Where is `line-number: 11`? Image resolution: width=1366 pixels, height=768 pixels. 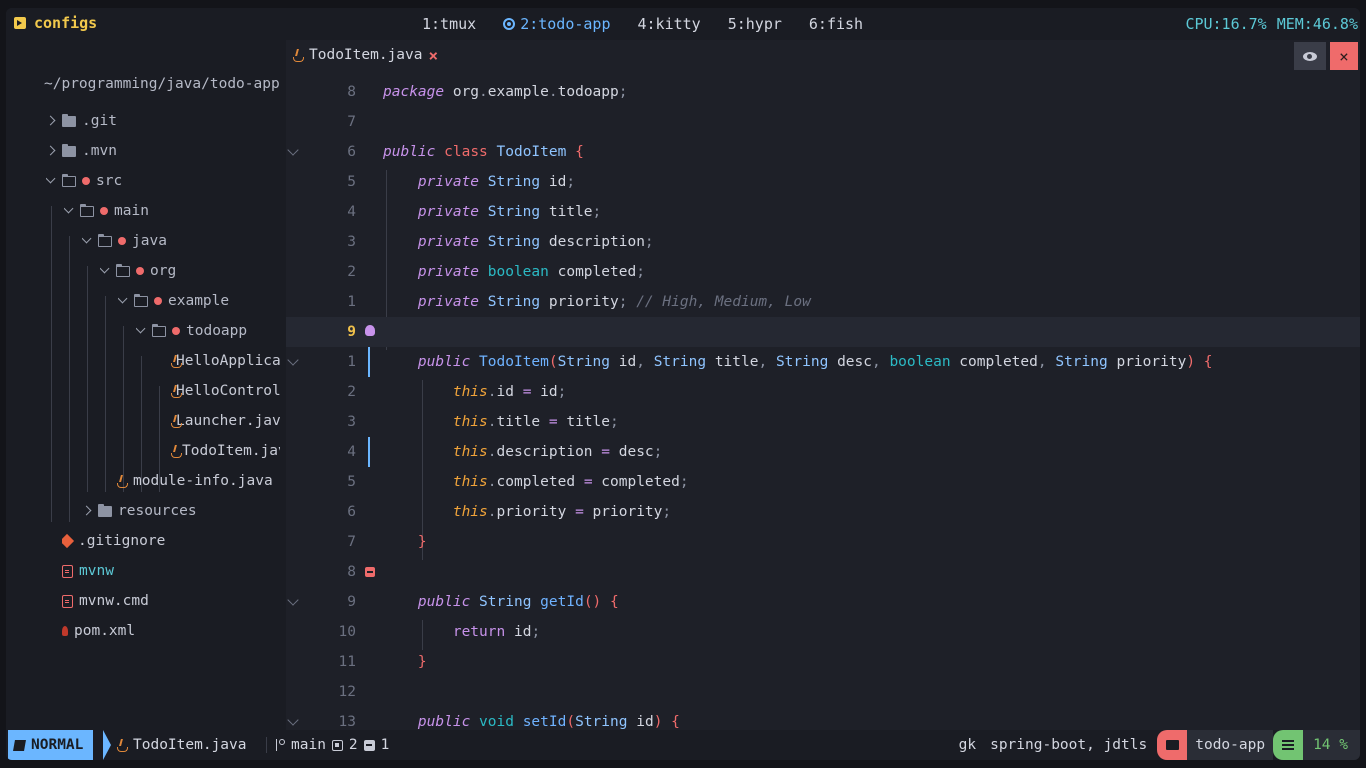
line-number: 11 is located at coordinates (347, 662).